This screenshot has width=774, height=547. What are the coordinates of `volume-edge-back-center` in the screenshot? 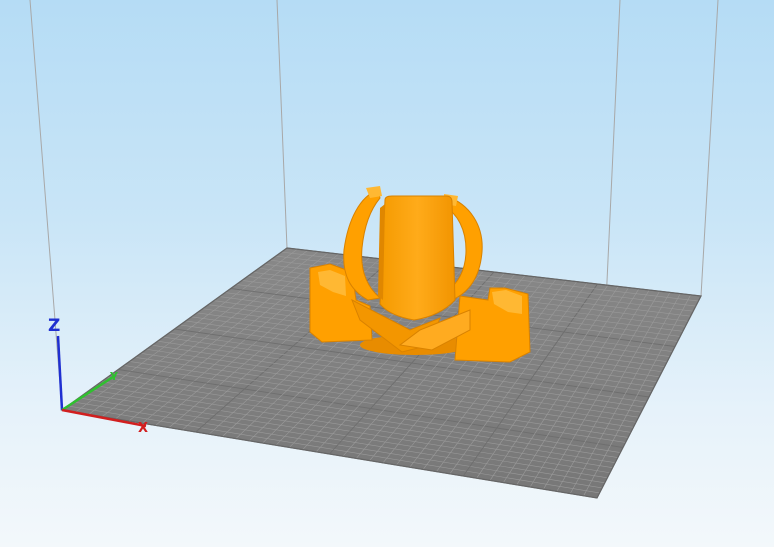 It's located at (282, 124).